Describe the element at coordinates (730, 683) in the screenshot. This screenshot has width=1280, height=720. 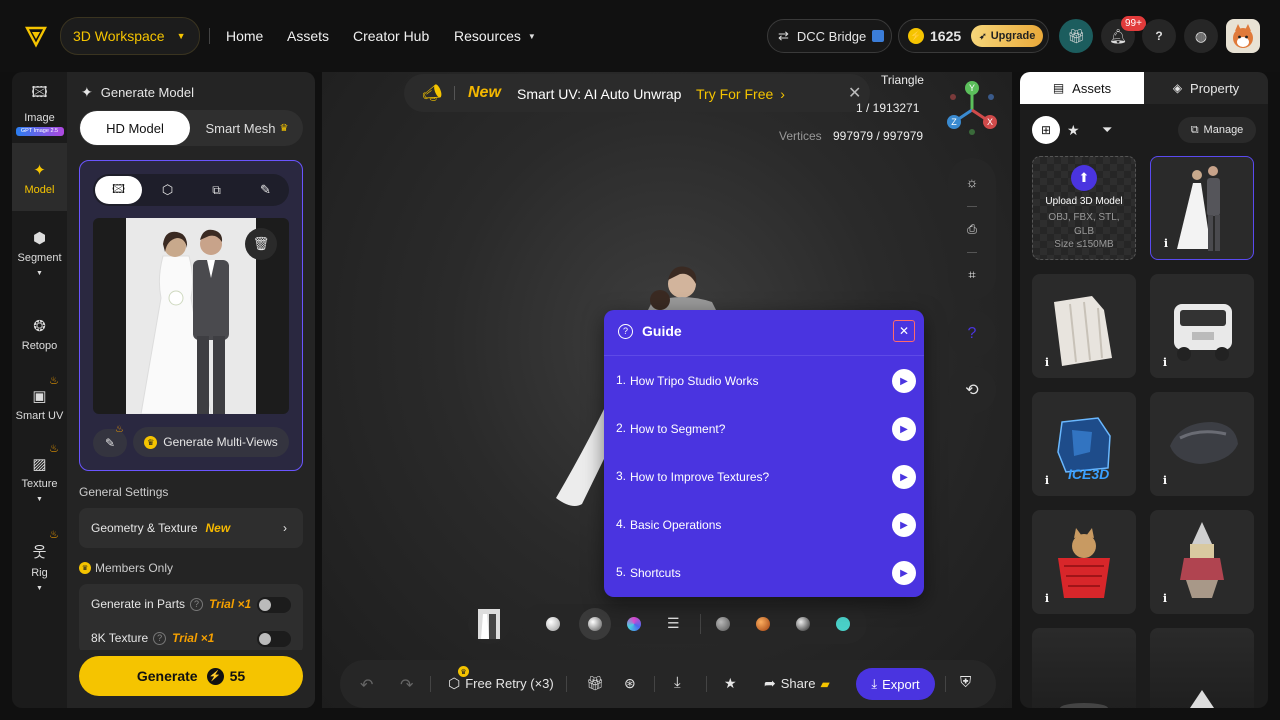
I see `star-icon: ★` at that location.